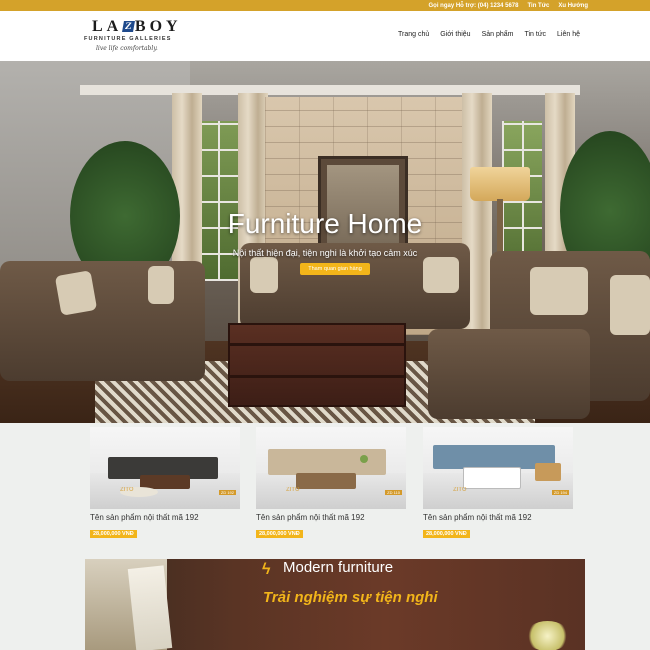 The image size is (650, 650). What do you see at coordinates (500, 184) in the screenshot?
I see `hero-floor-lamp` at bounding box center [500, 184].